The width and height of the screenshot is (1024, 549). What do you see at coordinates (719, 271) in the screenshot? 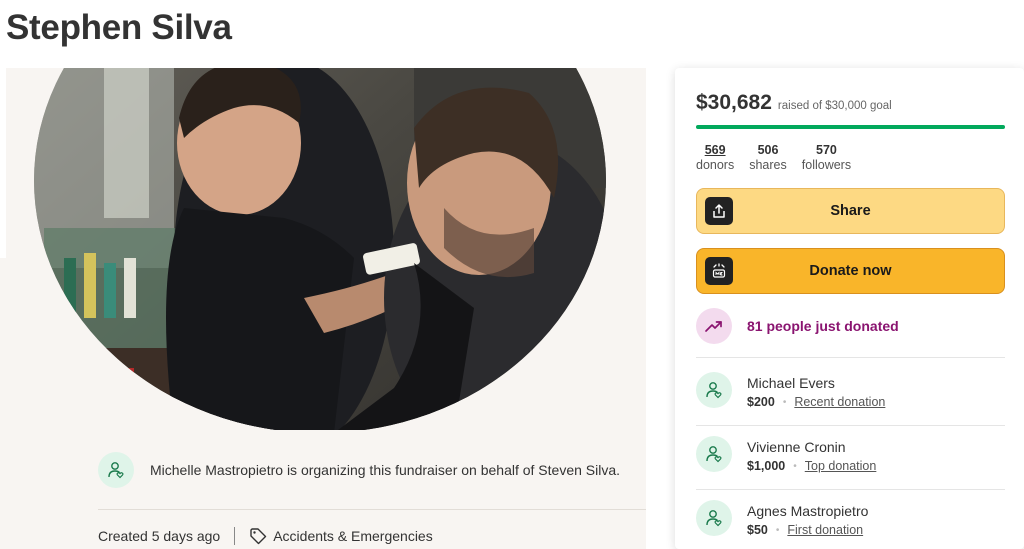
I see `donate-hand-icon` at bounding box center [719, 271].